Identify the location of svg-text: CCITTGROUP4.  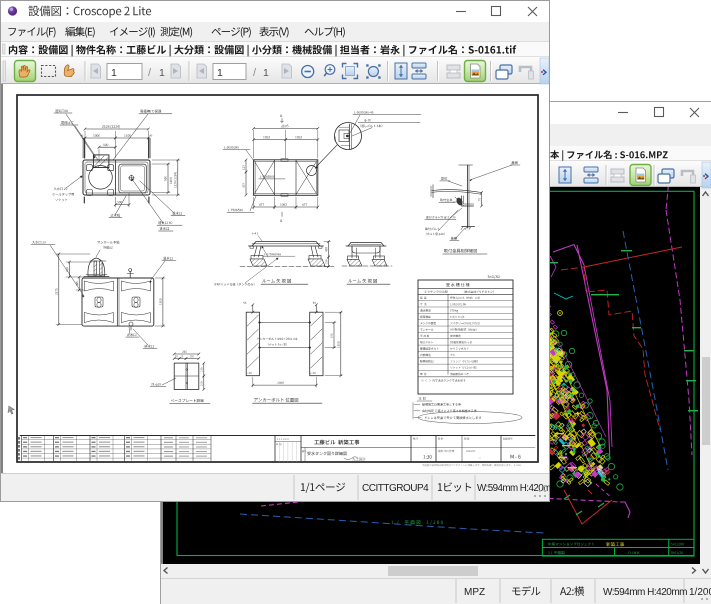
(395, 488).